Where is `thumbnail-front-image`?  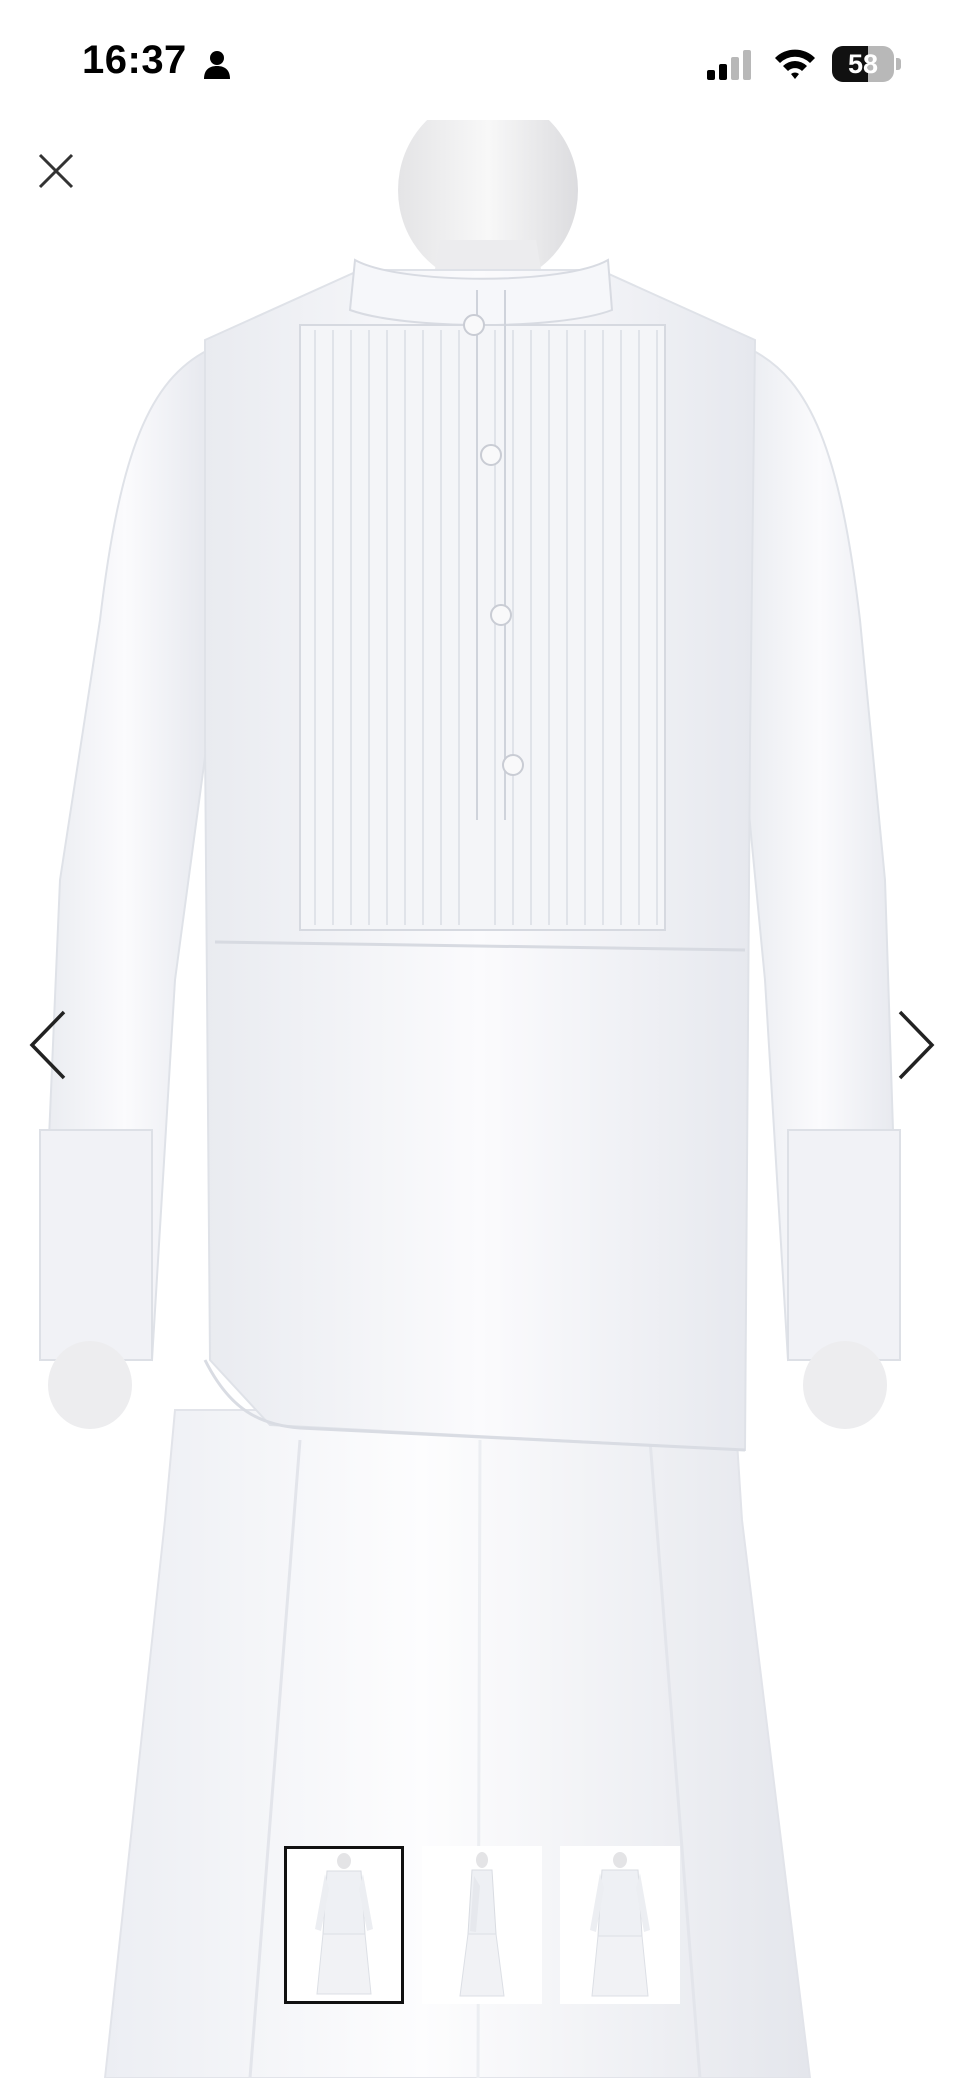 thumbnail-front-image is located at coordinates (344, 1924).